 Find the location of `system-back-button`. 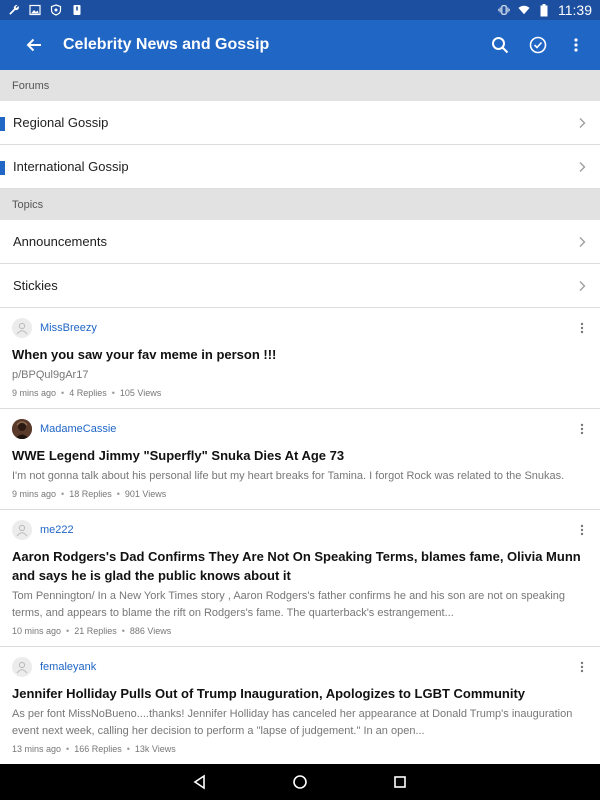

system-back-button is located at coordinates (200, 782).